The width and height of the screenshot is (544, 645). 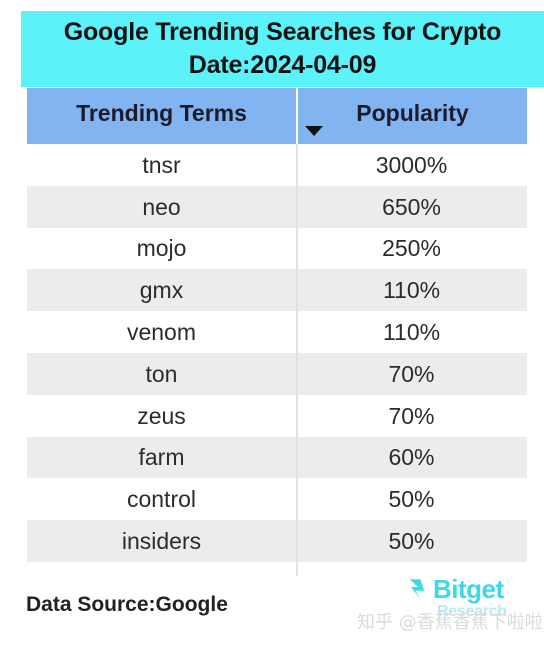 What do you see at coordinates (161, 373) in the screenshot?
I see `cell-term: ton` at bounding box center [161, 373].